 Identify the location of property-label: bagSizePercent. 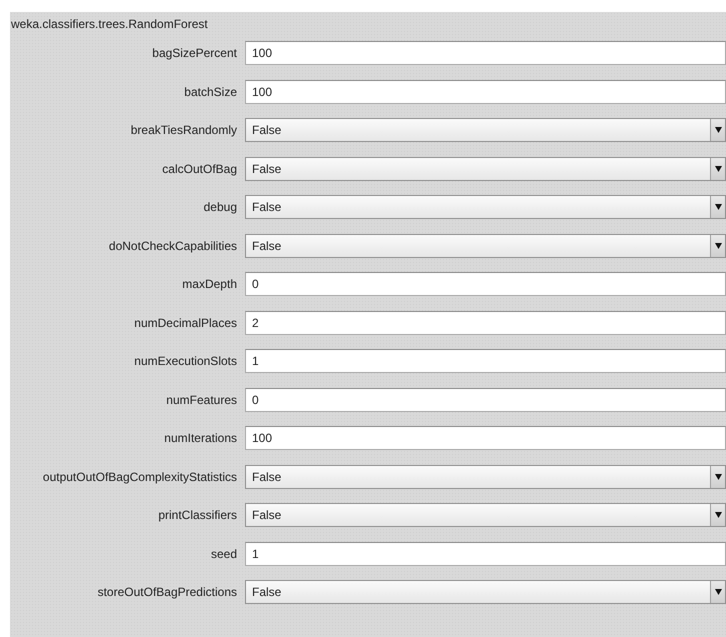
(194, 53).